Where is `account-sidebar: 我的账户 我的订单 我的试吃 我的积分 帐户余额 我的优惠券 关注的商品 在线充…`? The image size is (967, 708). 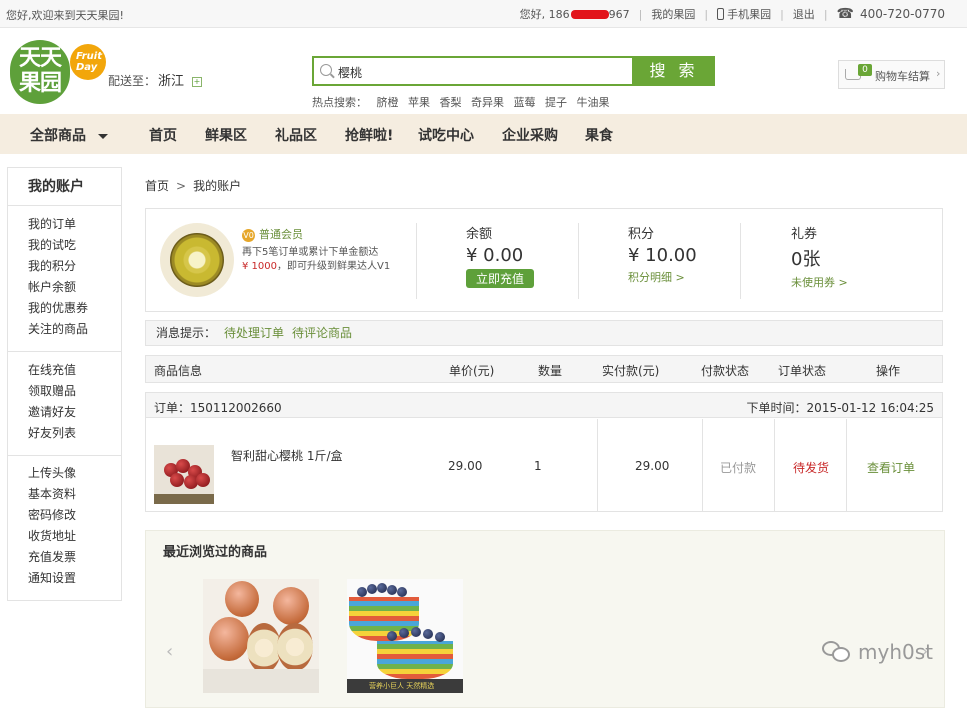 account-sidebar: 我的账户 我的订单 我的试吃 我的积分 帐户余额 我的优惠券 关注的商品 在线充… is located at coordinates (64, 384).